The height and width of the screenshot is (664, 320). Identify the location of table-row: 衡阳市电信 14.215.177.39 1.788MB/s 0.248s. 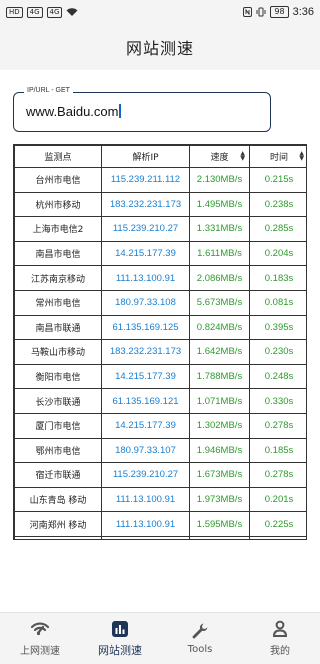
(160, 376).